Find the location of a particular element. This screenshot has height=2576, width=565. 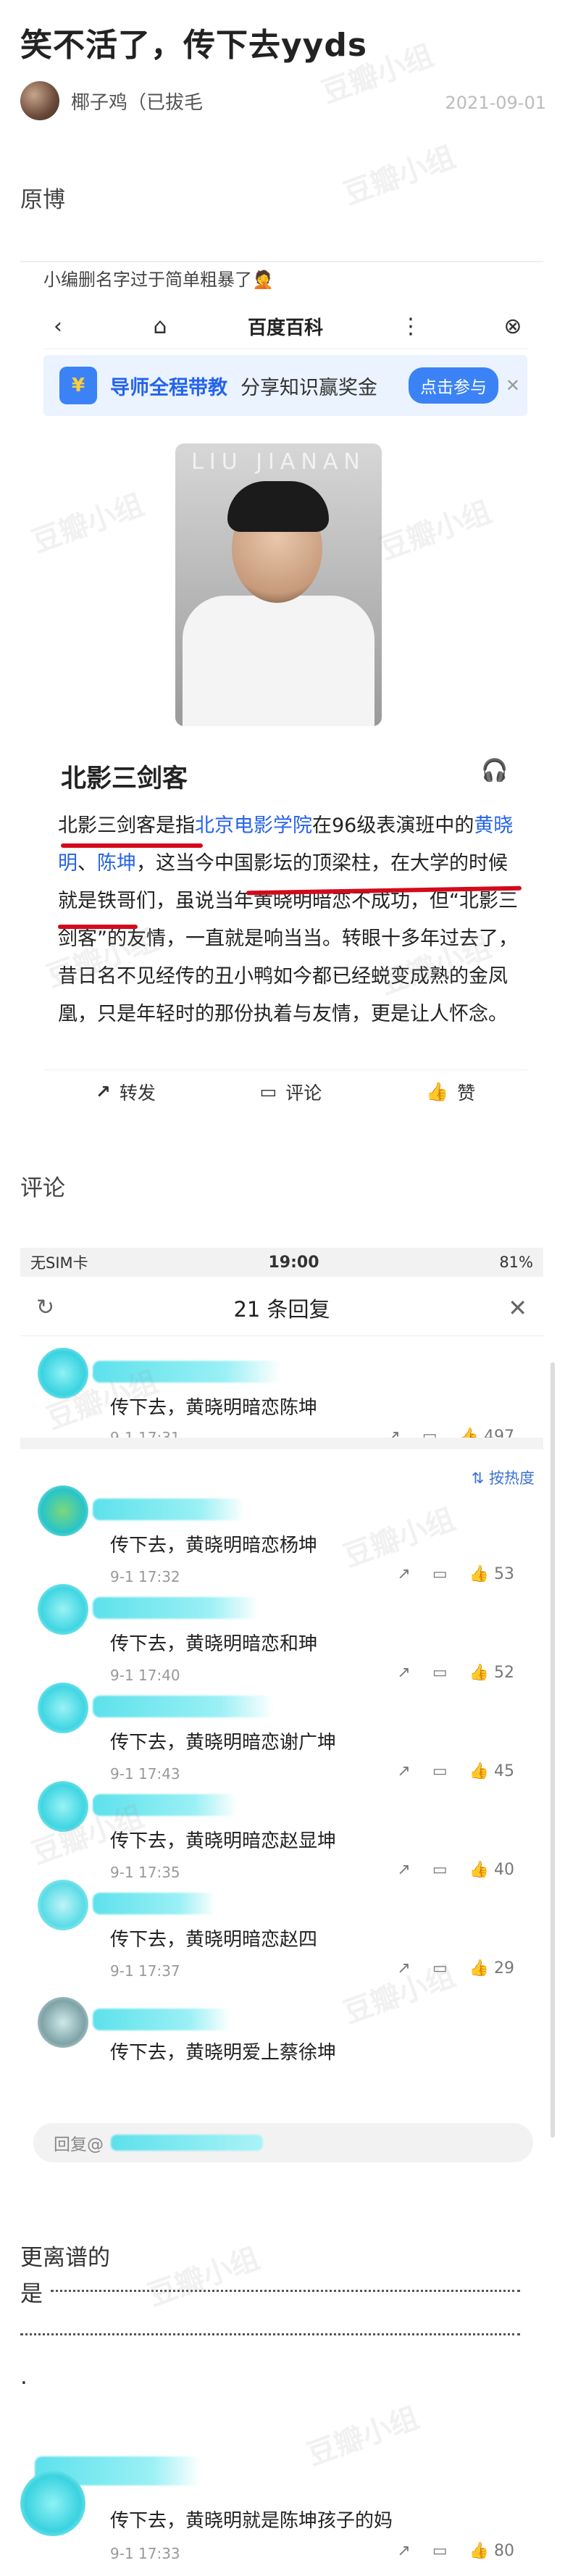

link-beijing-film-academy: 北京电影学院 is located at coordinates (253, 825).